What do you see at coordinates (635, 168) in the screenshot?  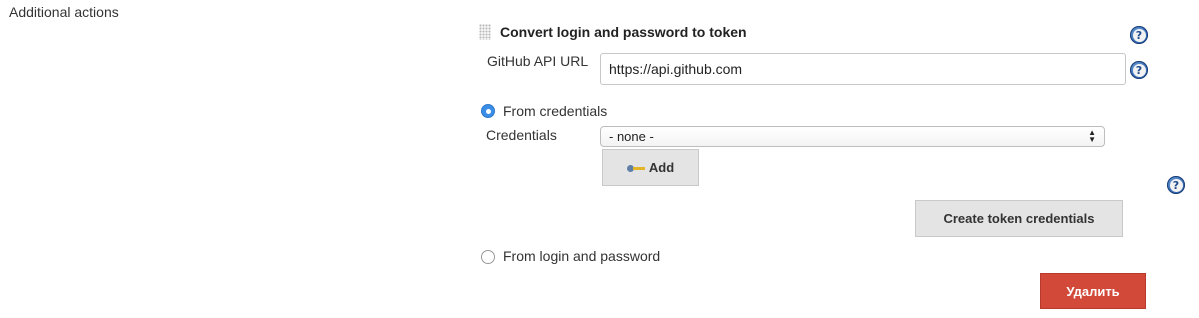 I see `key-icon` at bounding box center [635, 168].